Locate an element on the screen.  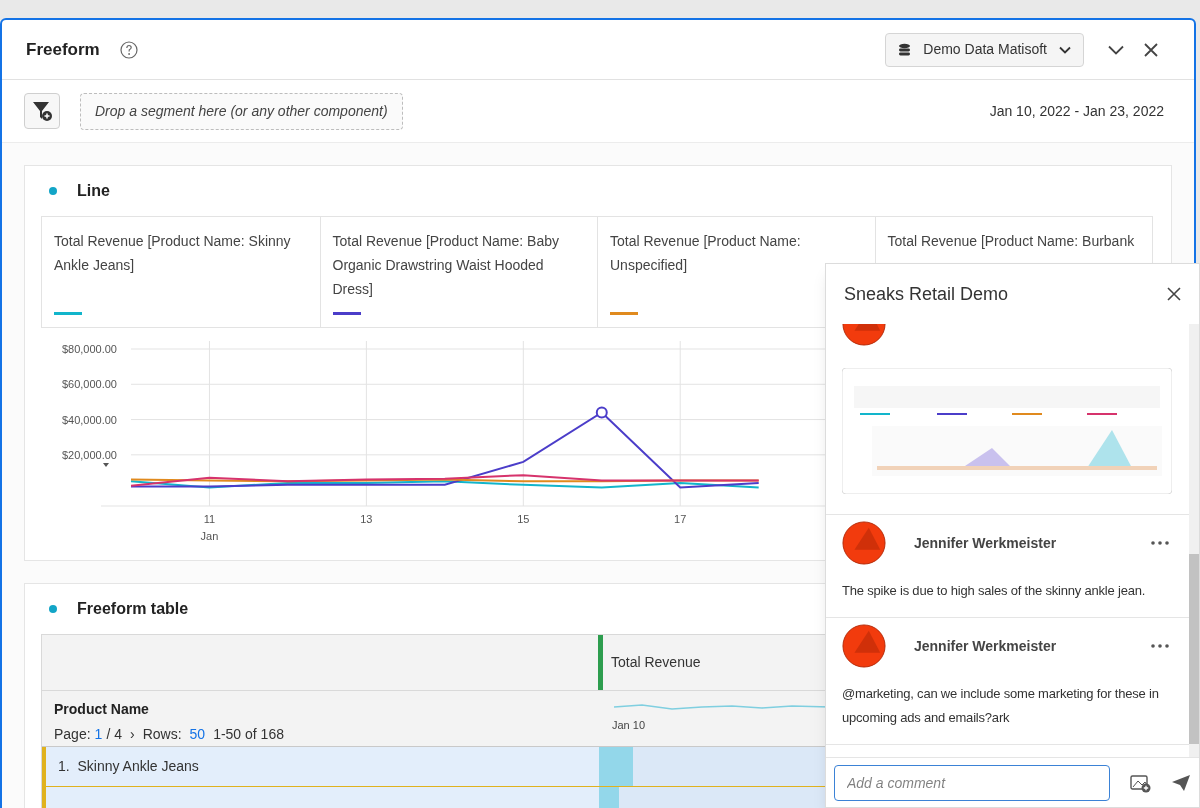
card-title: Line is located at coordinates (93, 191).